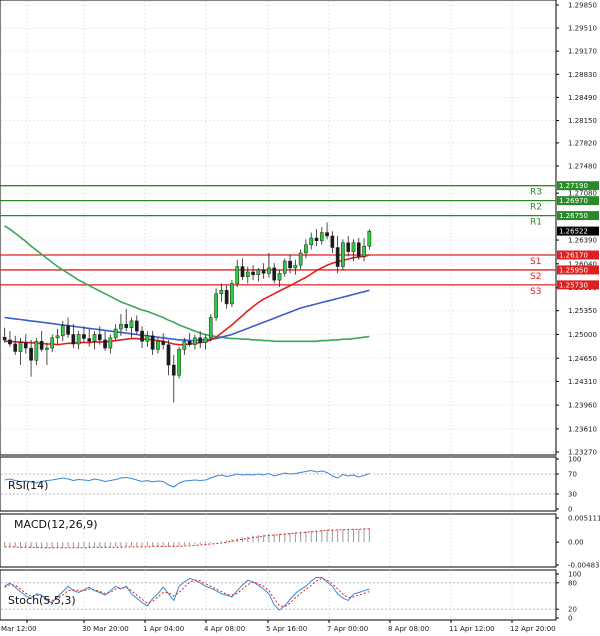 Image resolution: width=600 pixels, height=636 pixels. What do you see at coordinates (347, 629) in the screenshot?
I see `x-tick-label-5: 7 Apr 00:00` at bounding box center [347, 629].